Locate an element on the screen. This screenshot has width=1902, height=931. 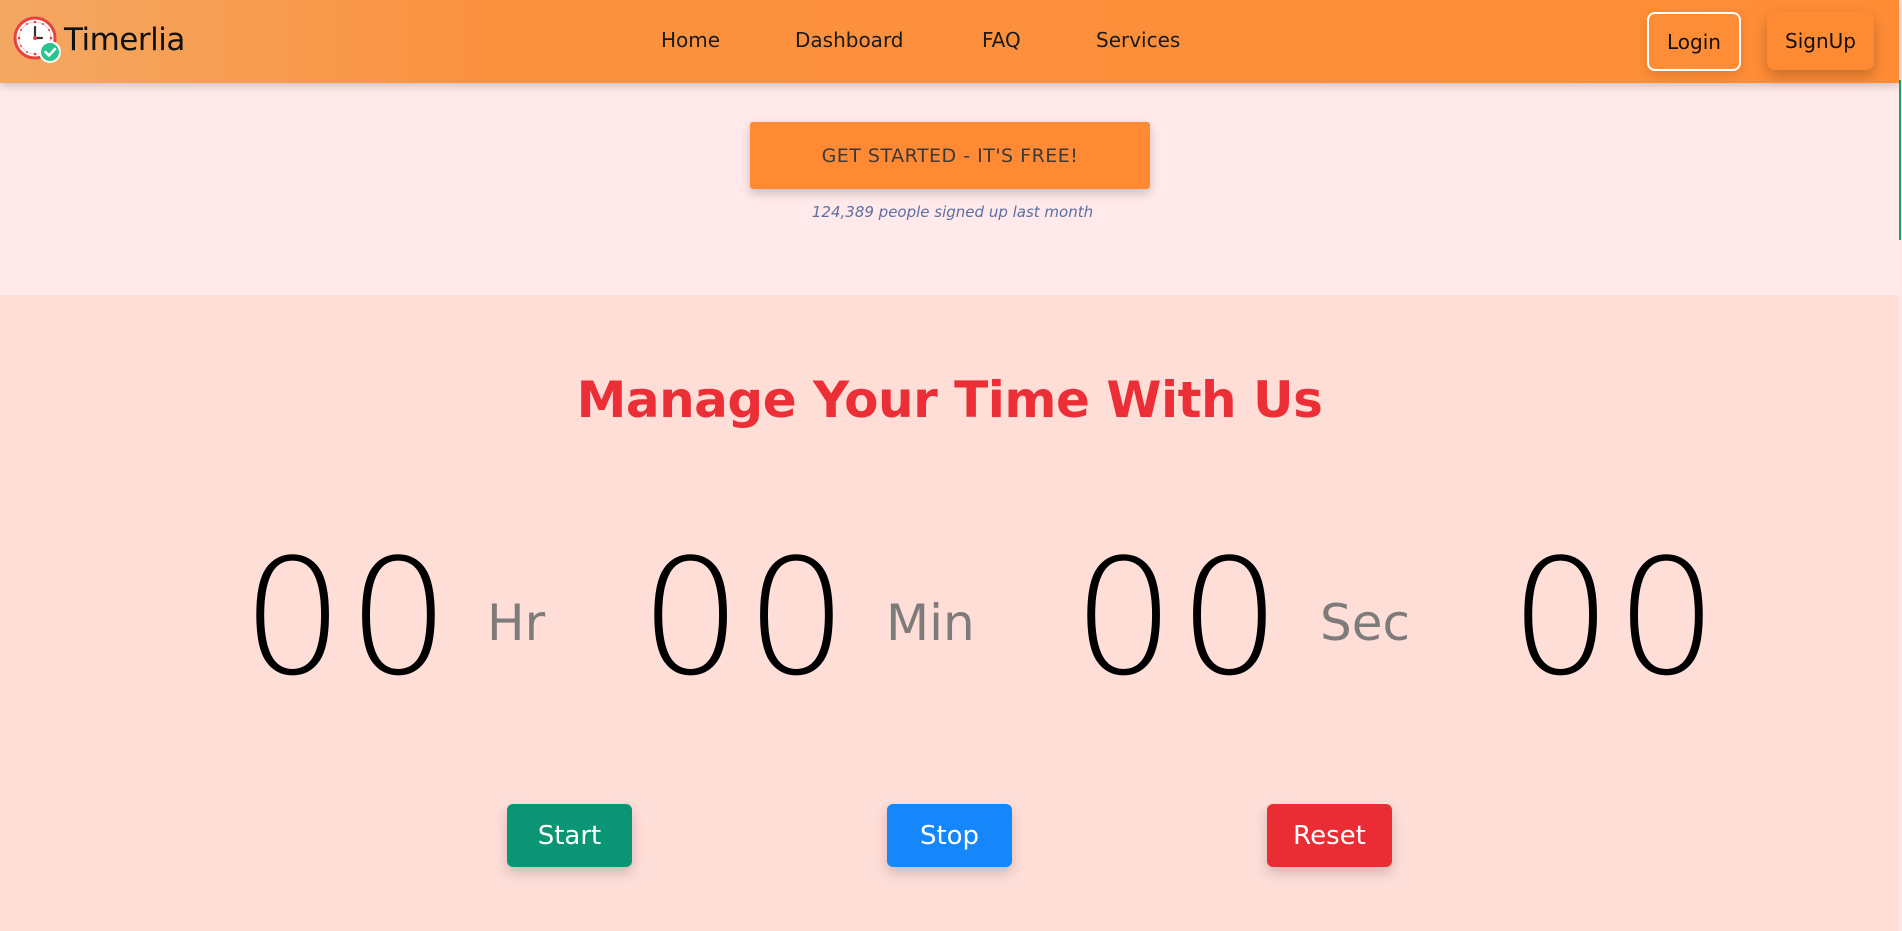
hours-display: 00 is located at coordinates (348, 617).